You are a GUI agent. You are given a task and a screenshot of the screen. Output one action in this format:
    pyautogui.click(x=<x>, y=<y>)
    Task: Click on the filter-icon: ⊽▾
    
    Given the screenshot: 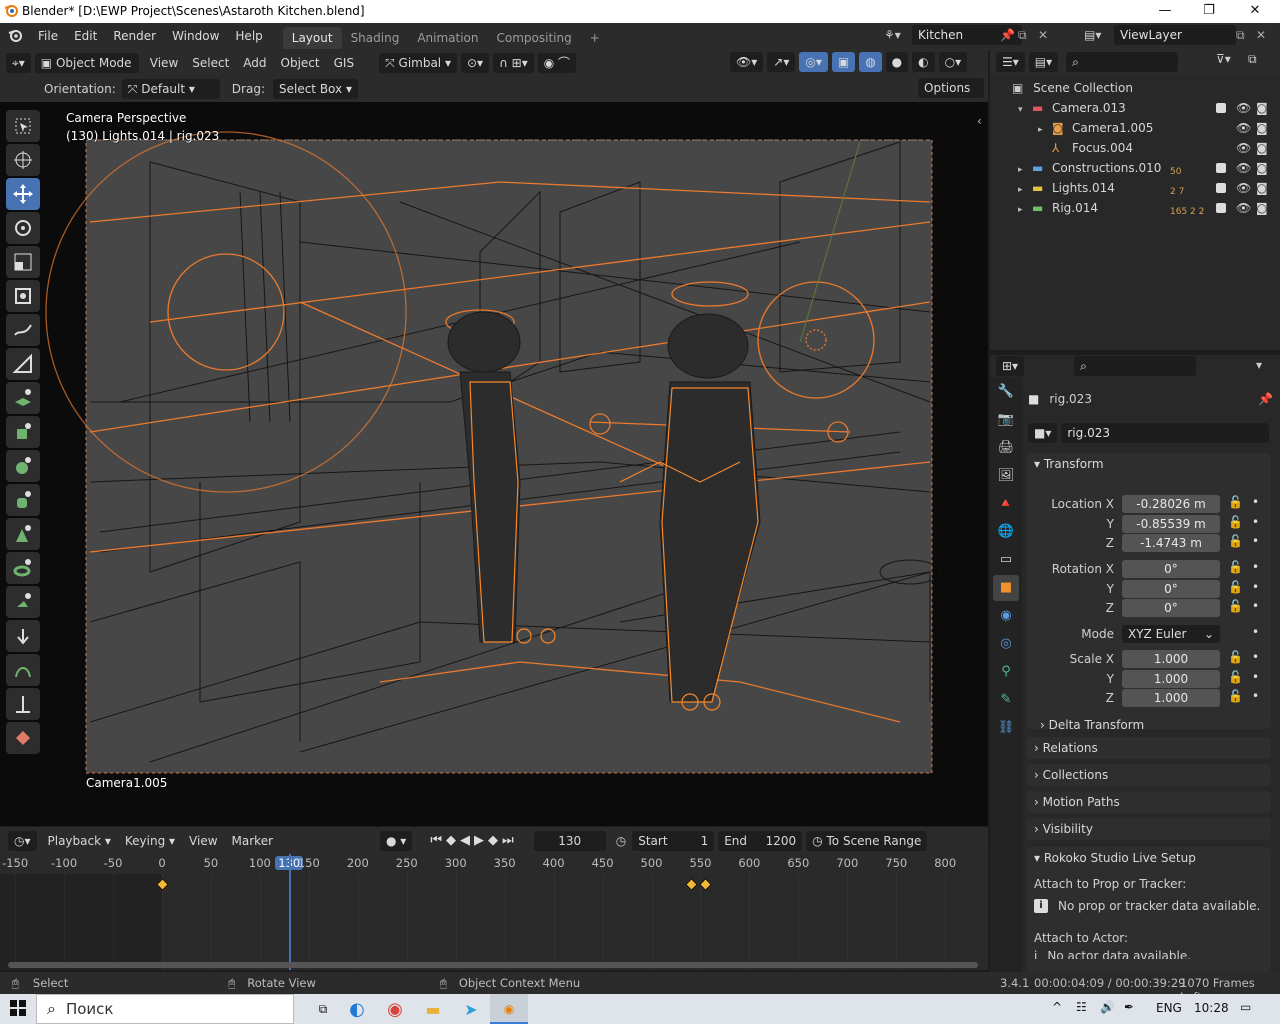 What is the action you would take?
    pyautogui.click(x=1223, y=59)
    